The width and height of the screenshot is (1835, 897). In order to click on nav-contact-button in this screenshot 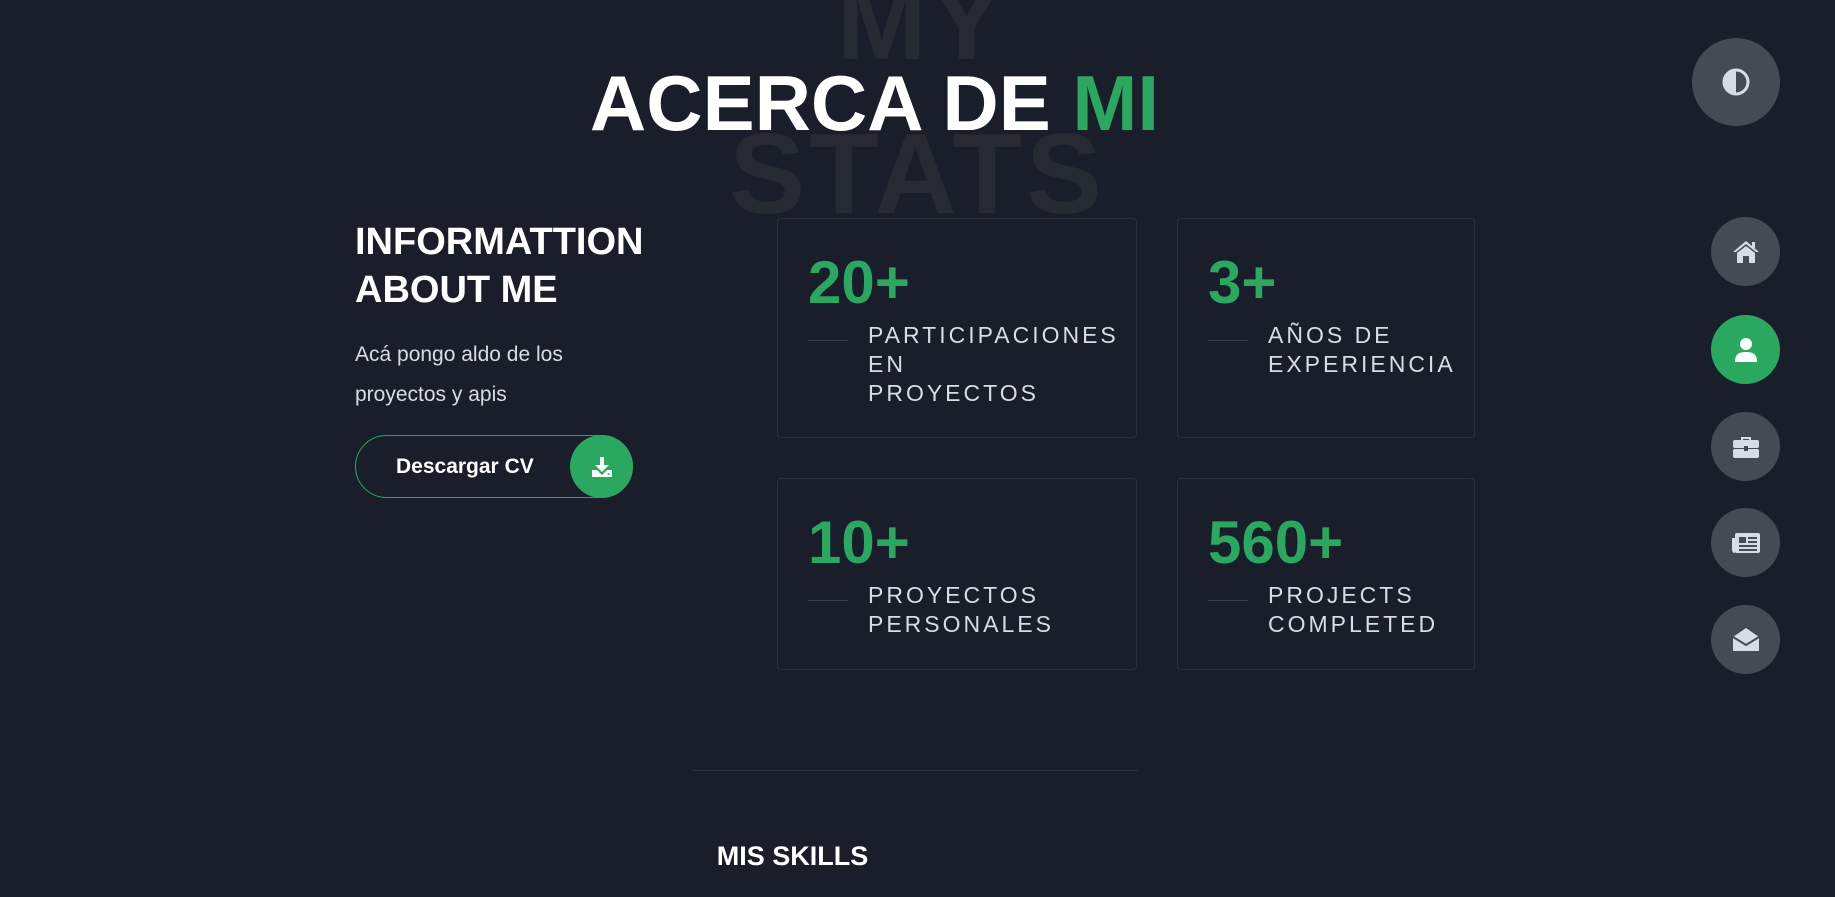, I will do `click(1745, 639)`.